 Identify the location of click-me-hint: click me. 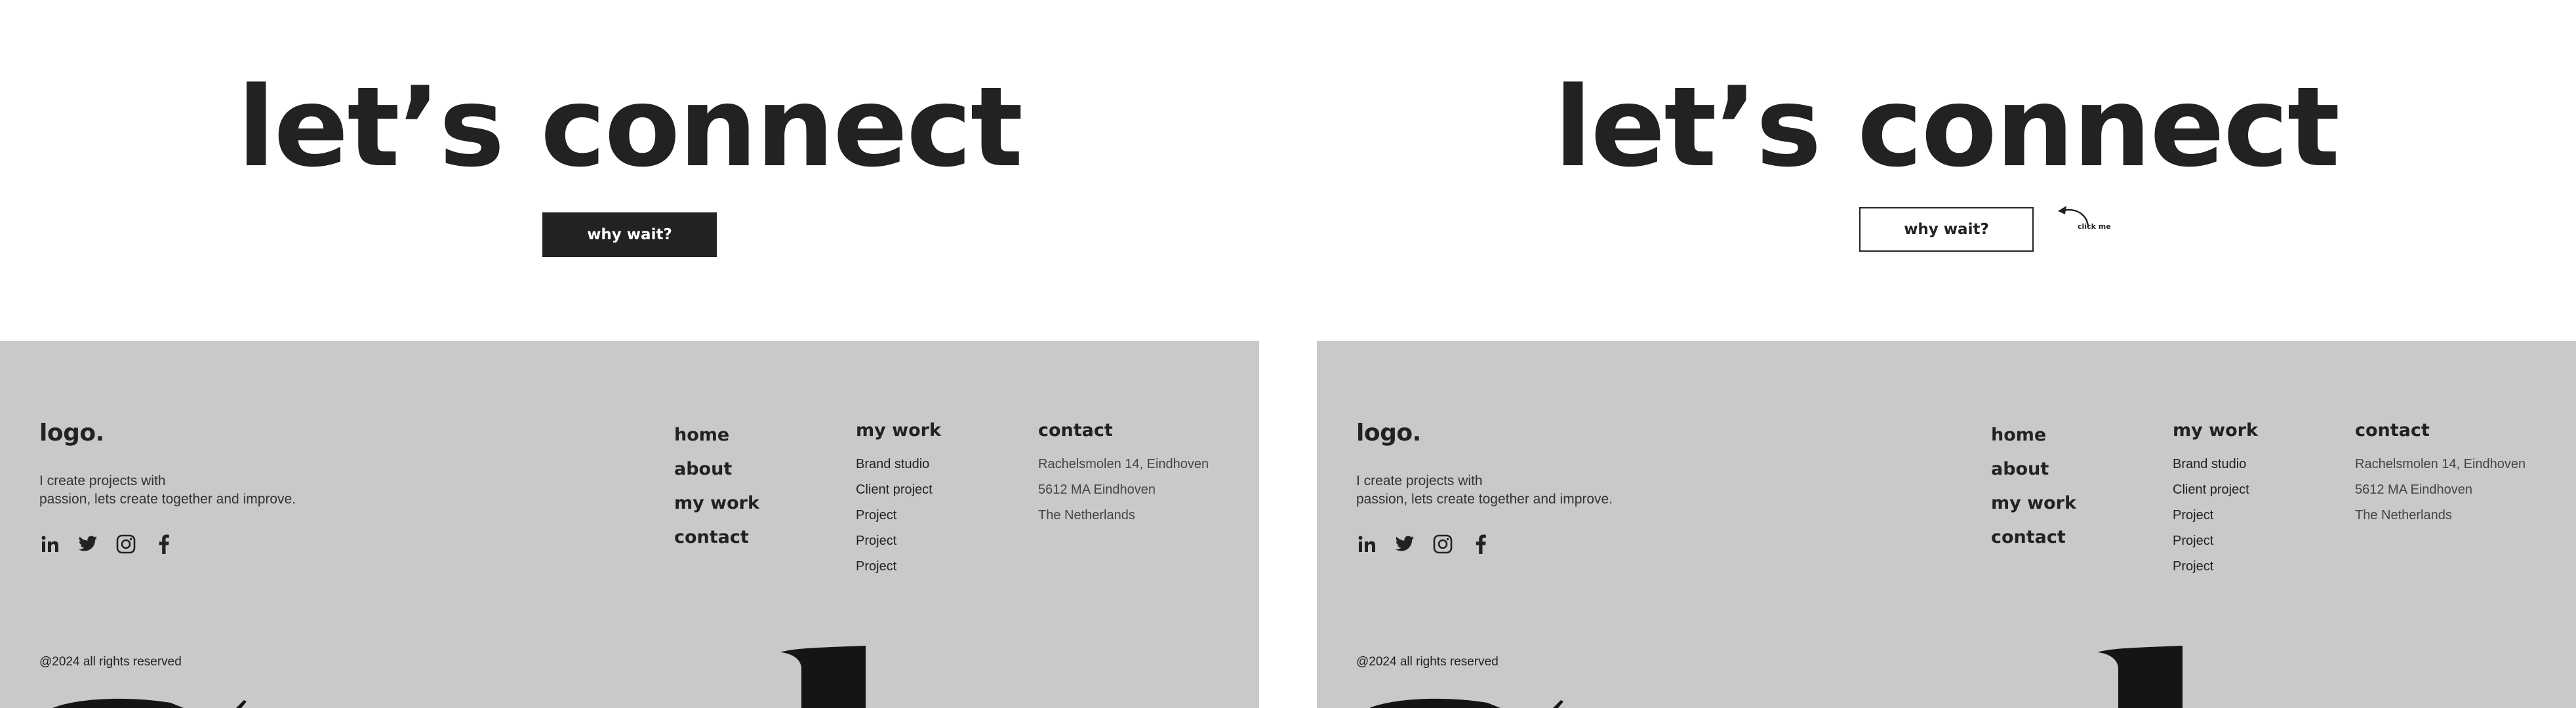
(2085, 219).